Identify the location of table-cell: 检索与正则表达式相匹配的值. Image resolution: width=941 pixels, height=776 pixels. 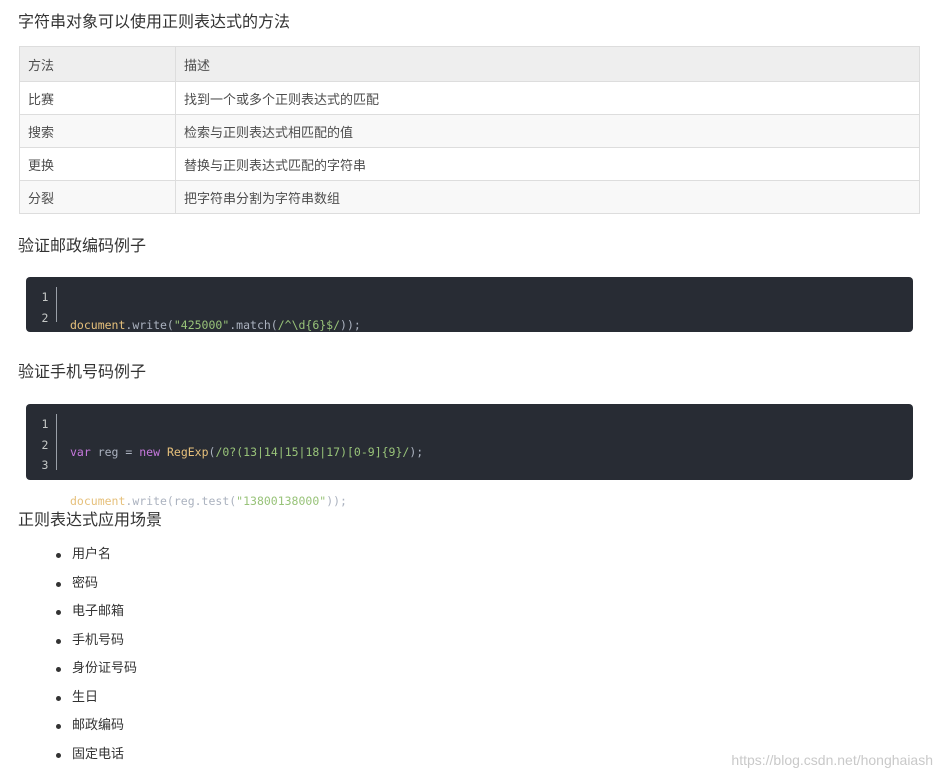
(547, 131).